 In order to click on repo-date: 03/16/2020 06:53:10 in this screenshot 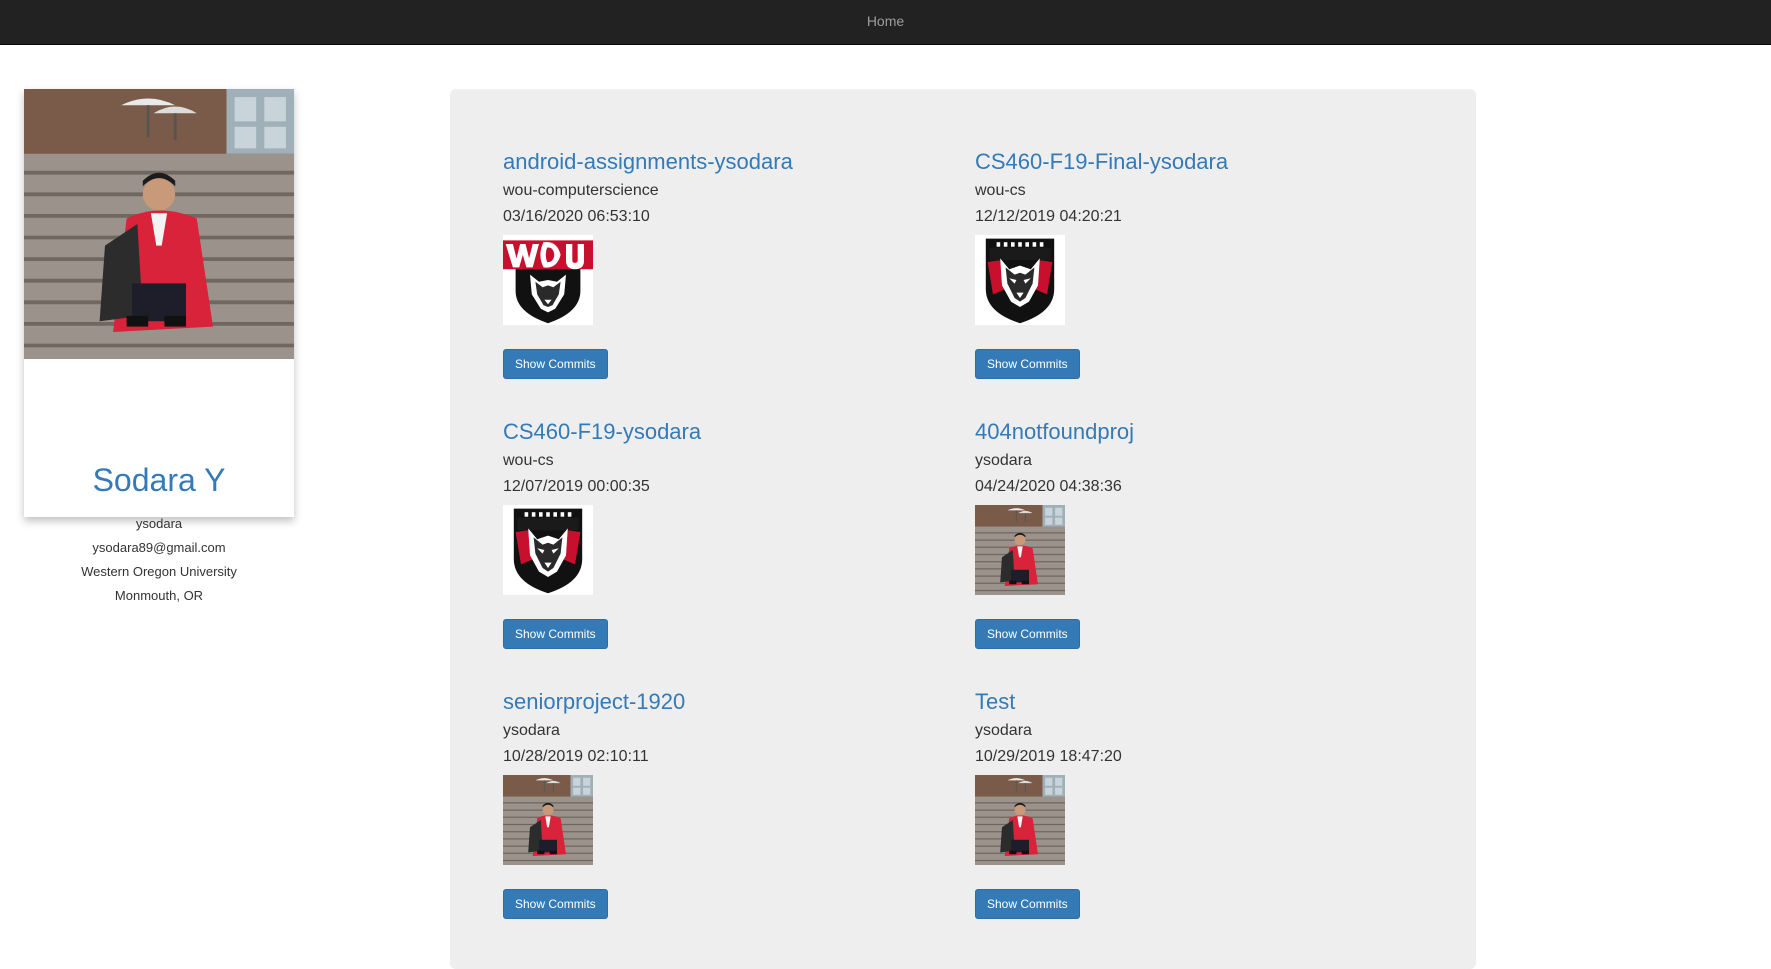, I will do `click(576, 216)`.